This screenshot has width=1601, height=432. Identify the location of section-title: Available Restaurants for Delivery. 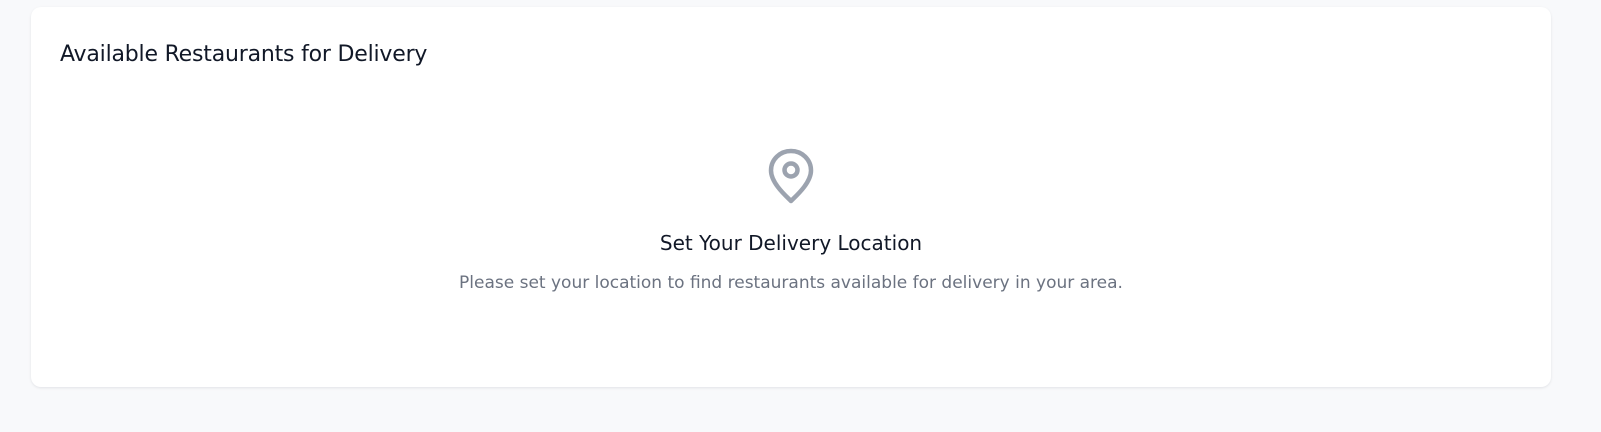
(244, 54).